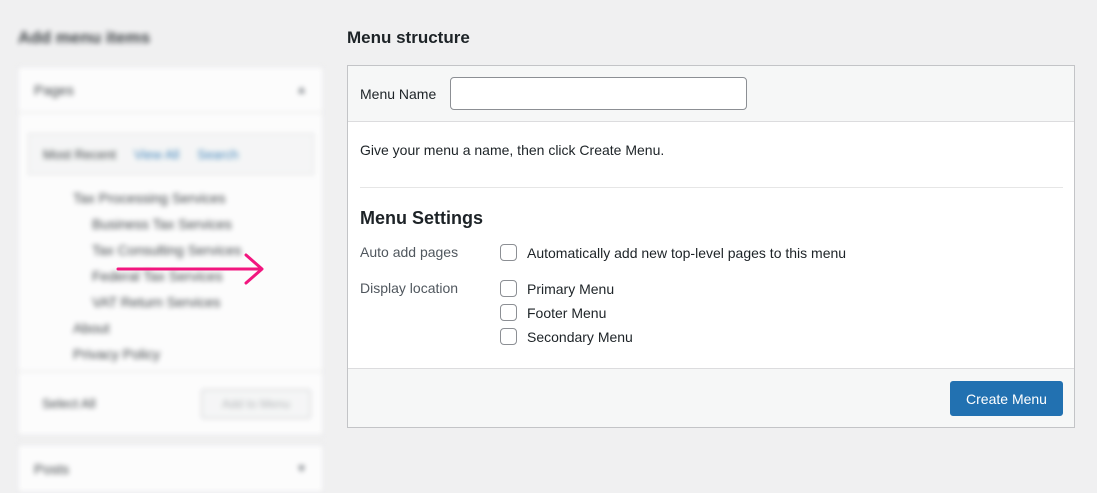 The image size is (1097, 493). I want to click on chevron-down-icon: ▼, so click(301, 469).